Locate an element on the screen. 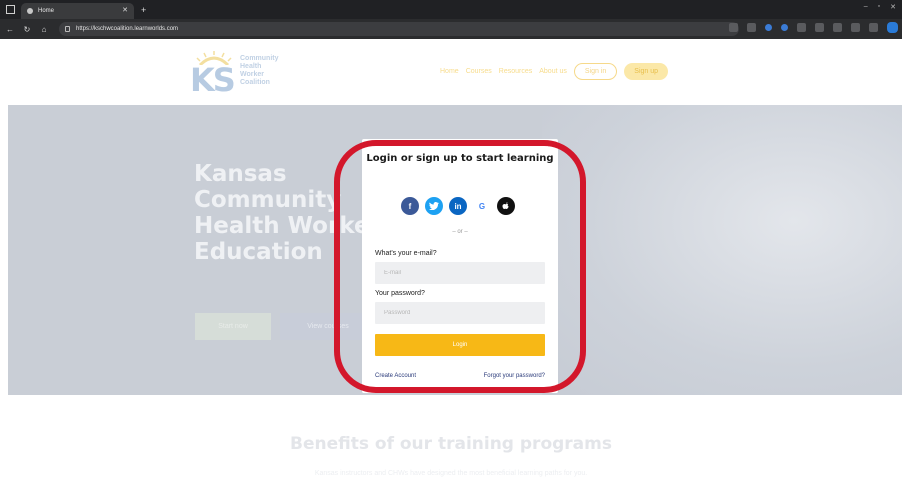  or-divider: – or – is located at coordinates (460, 232).